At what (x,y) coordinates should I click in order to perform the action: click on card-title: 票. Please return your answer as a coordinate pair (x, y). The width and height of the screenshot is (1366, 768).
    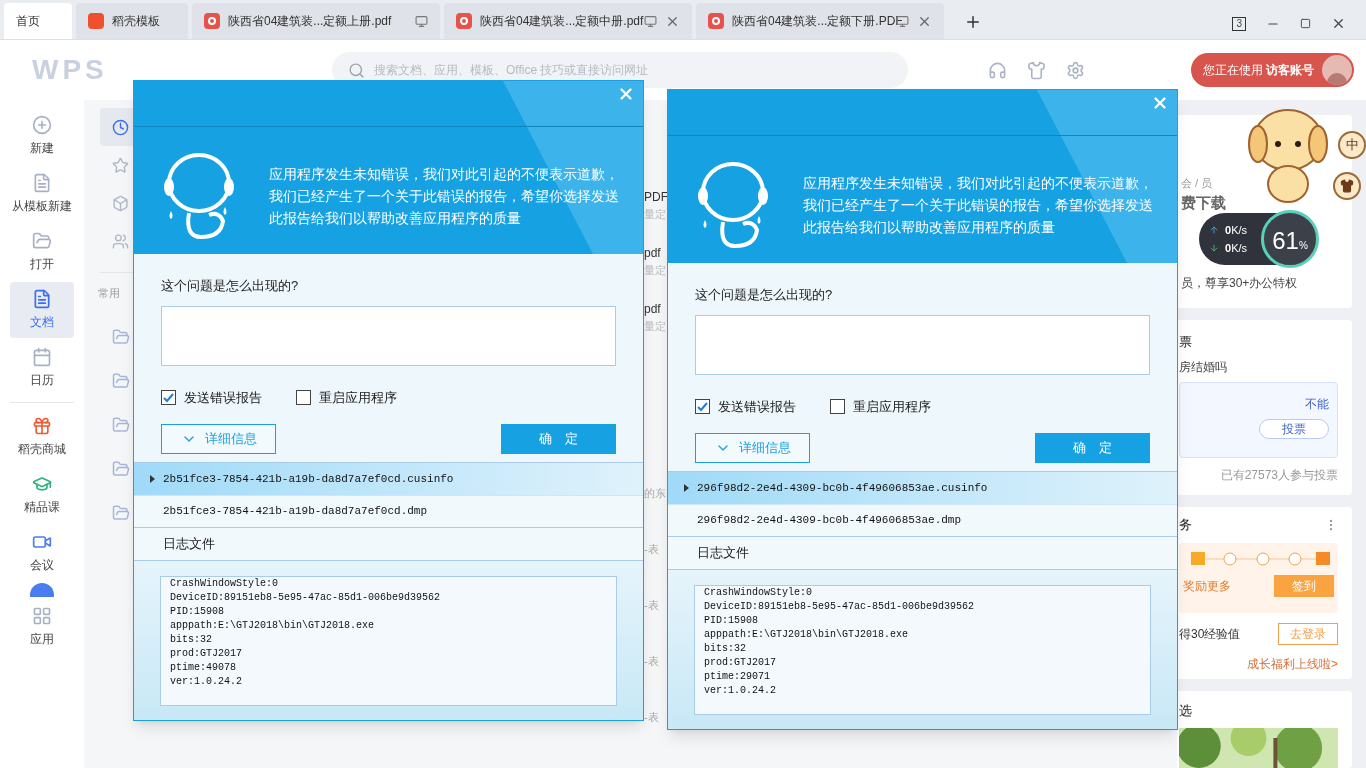
    Looking at the image, I should click on (1185, 342).